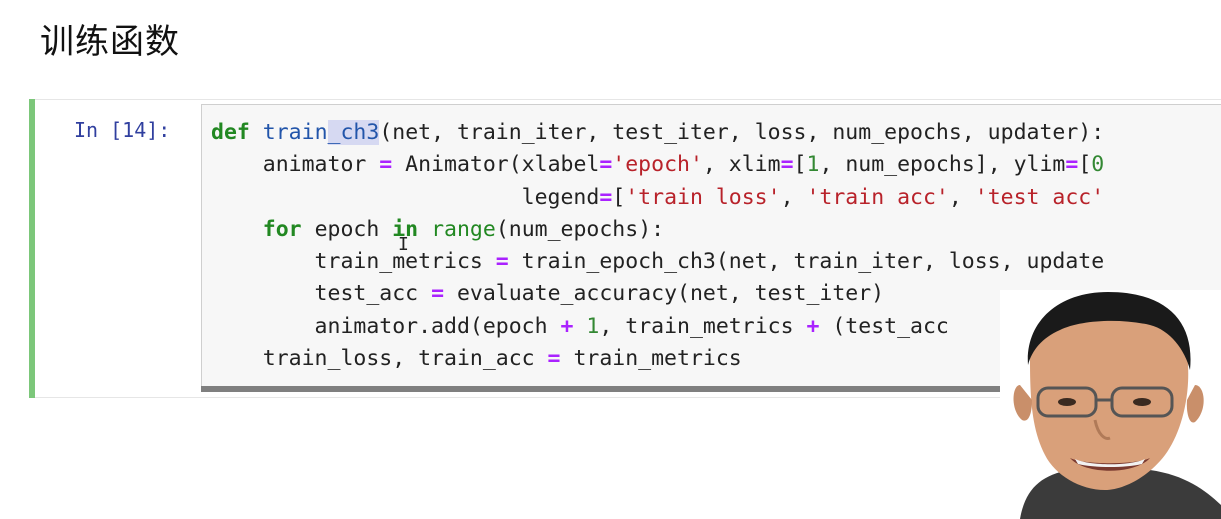  Describe the element at coordinates (282, 229) in the screenshot. I see `code-token: for` at that location.